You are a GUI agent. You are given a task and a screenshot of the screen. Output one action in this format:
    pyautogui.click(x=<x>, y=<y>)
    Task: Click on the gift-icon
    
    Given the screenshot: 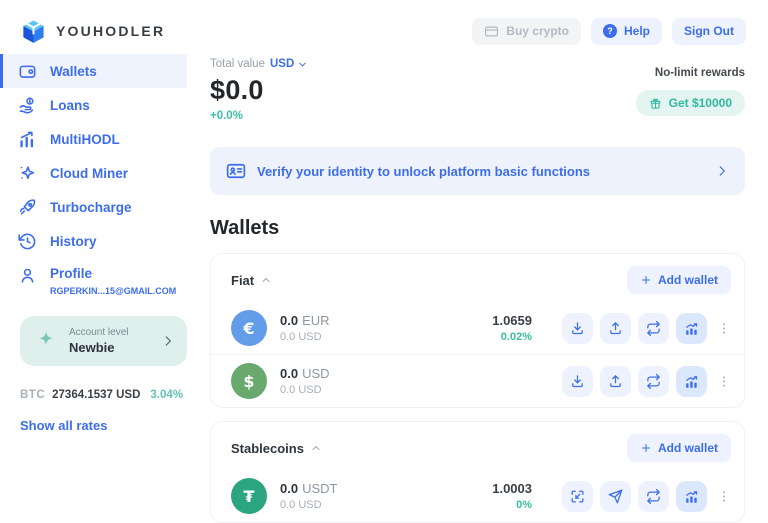 What is the action you would take?
    pyautogui.click(x=655, y=103)
    